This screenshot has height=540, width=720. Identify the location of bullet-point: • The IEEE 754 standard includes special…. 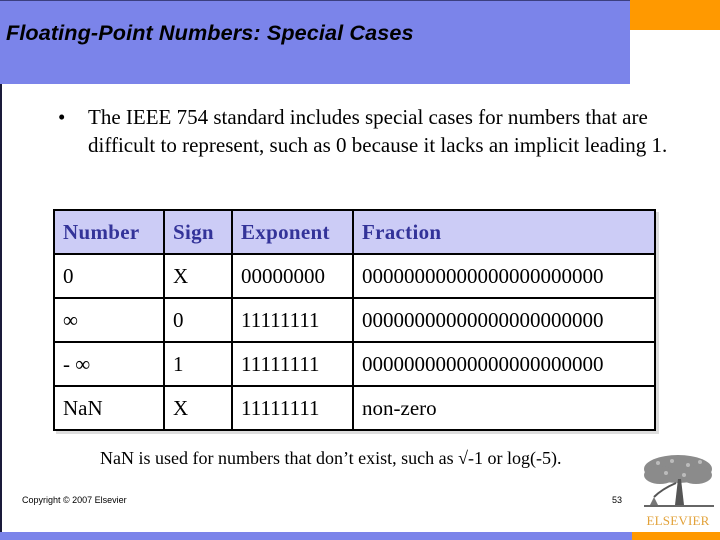
(363, 131).